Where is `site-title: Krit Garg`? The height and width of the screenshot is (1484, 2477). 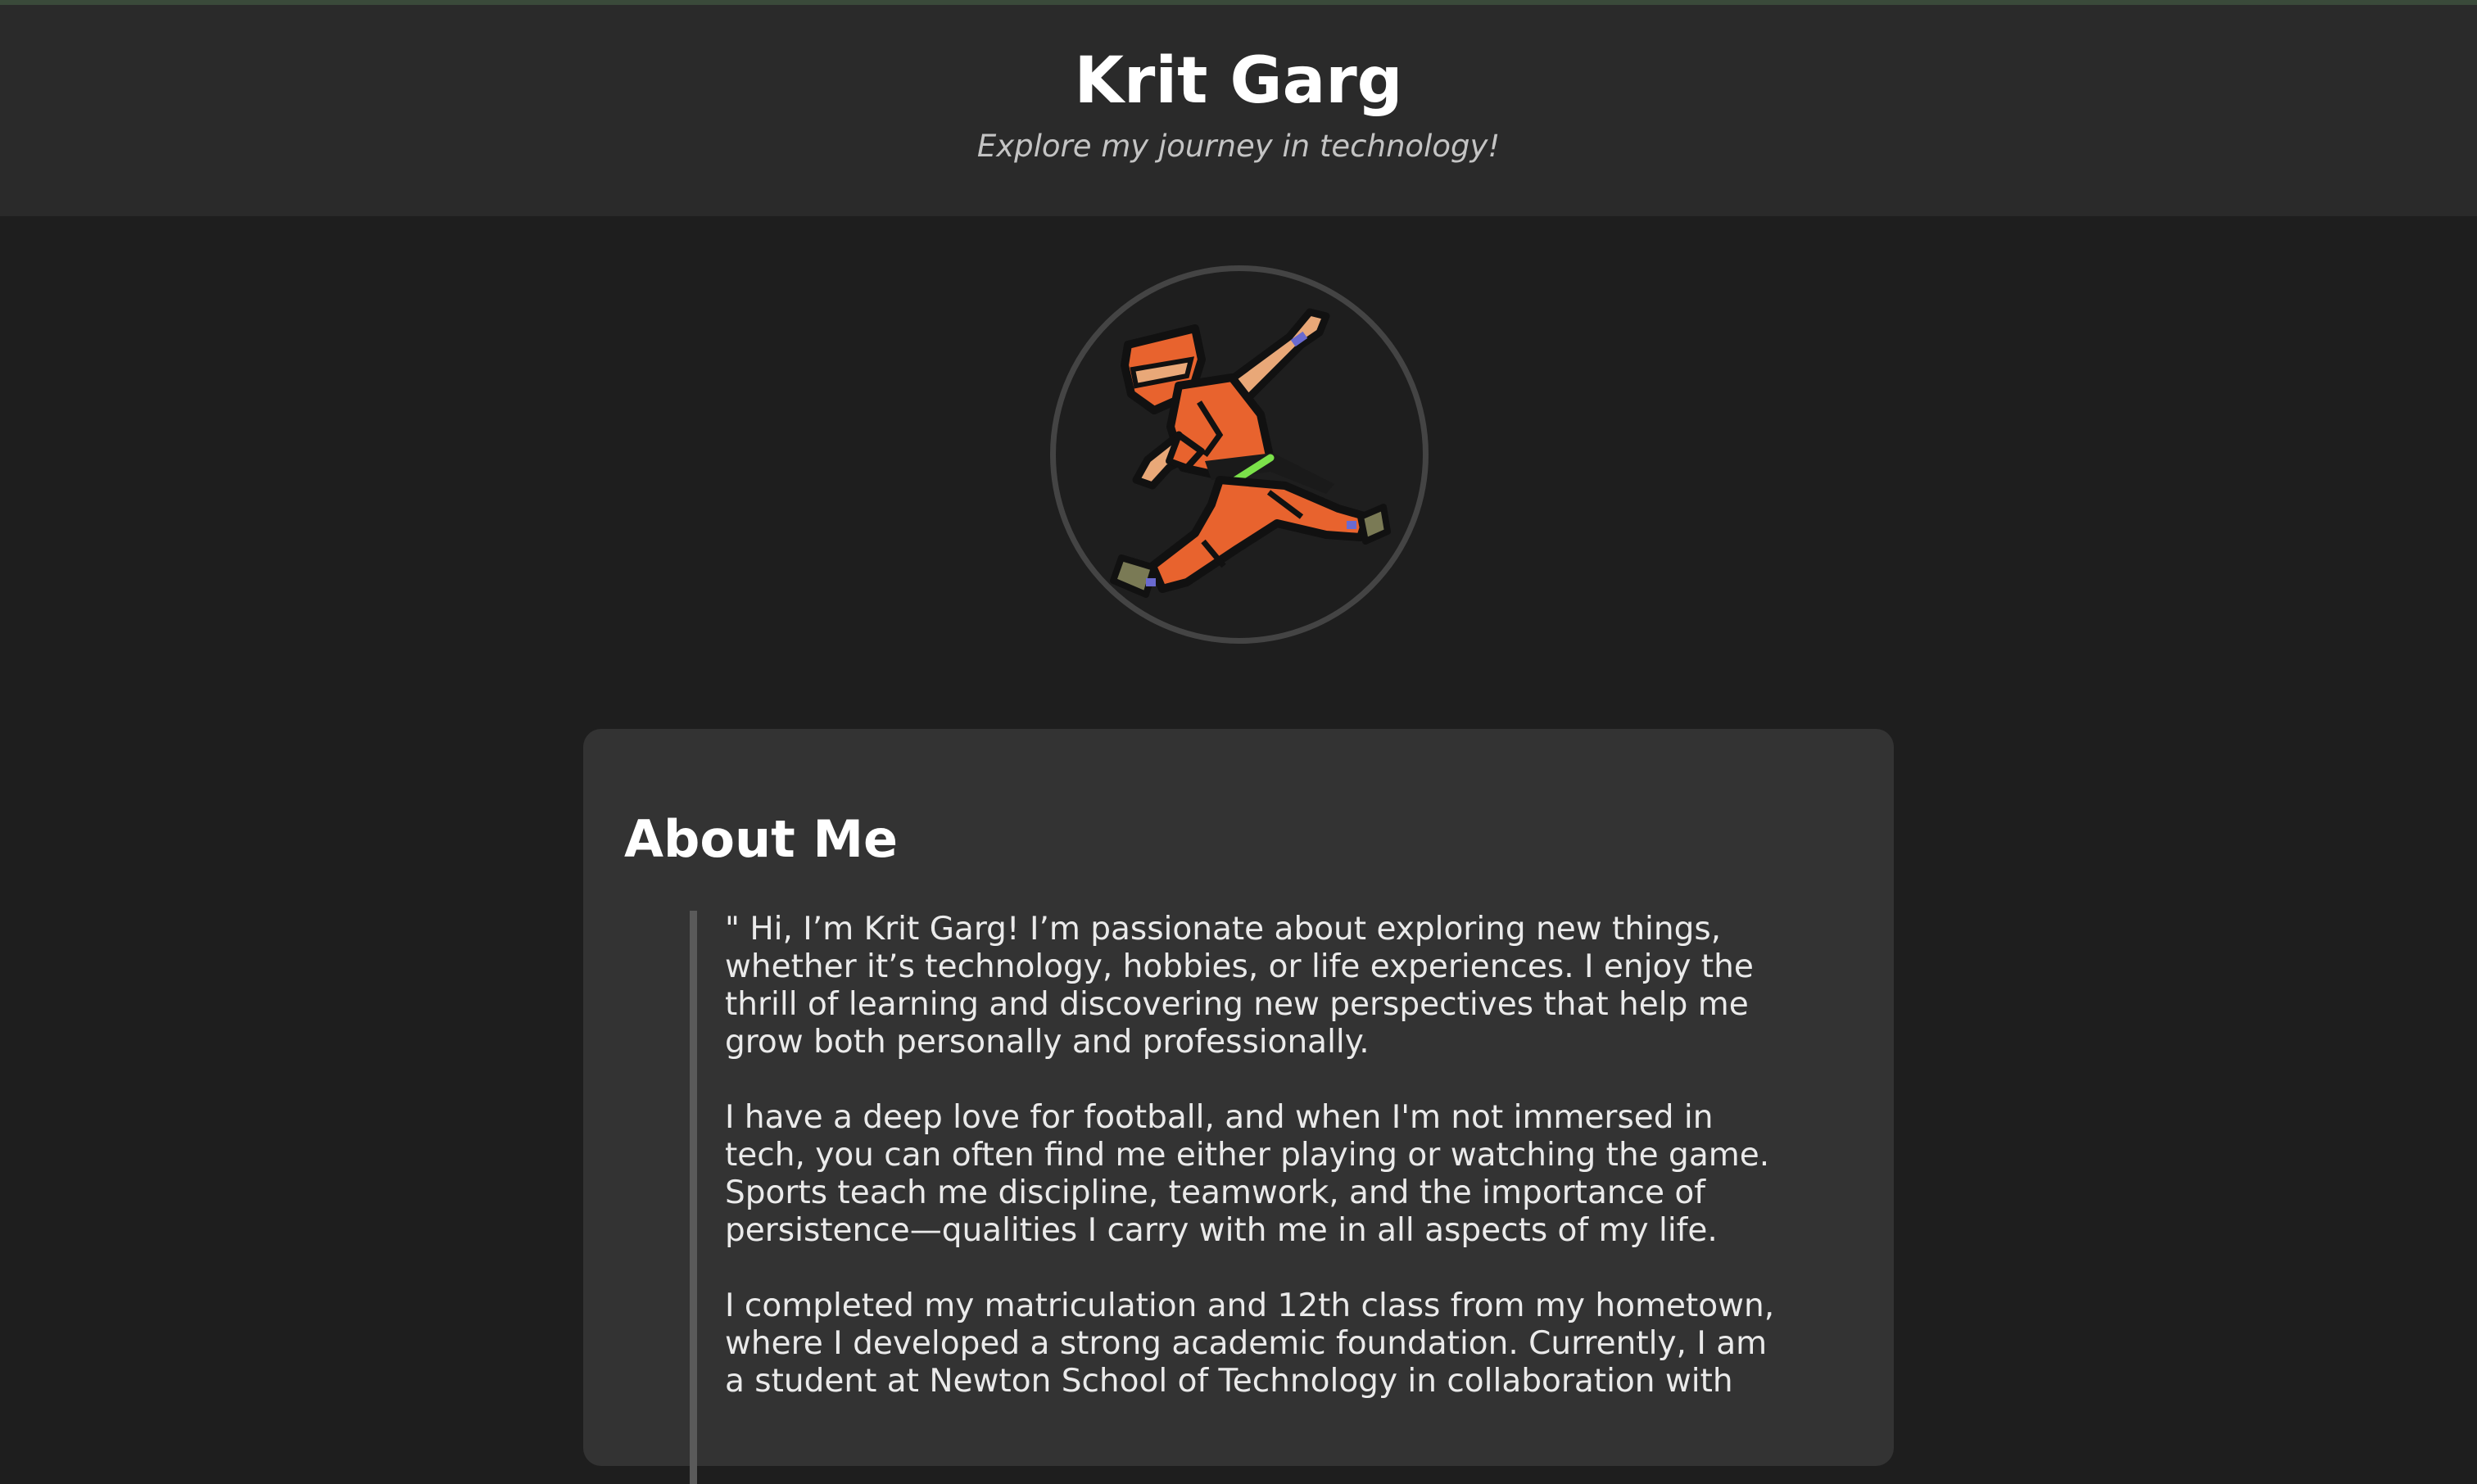
site-title: Krit Garg is located at coordinates (1238, 81).